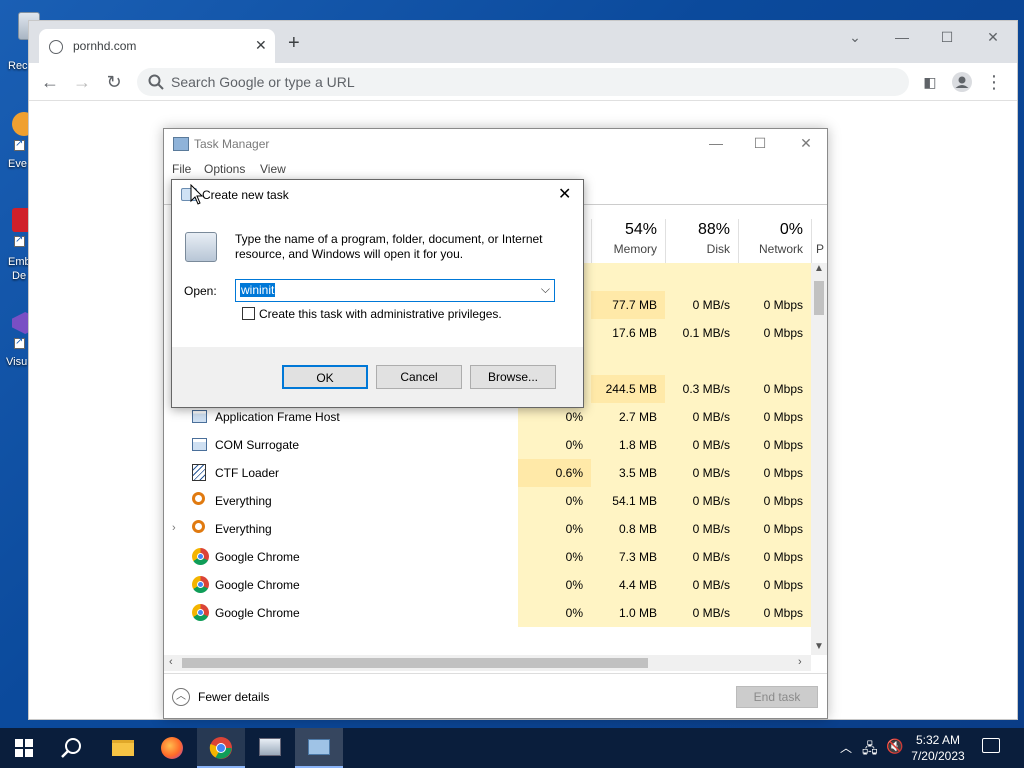 This screenshot has height=768, width=1024. What do you see at coordinates (273, 169) in the screenshot?
I see `menu-view: View` at bounding box center [273, 169].